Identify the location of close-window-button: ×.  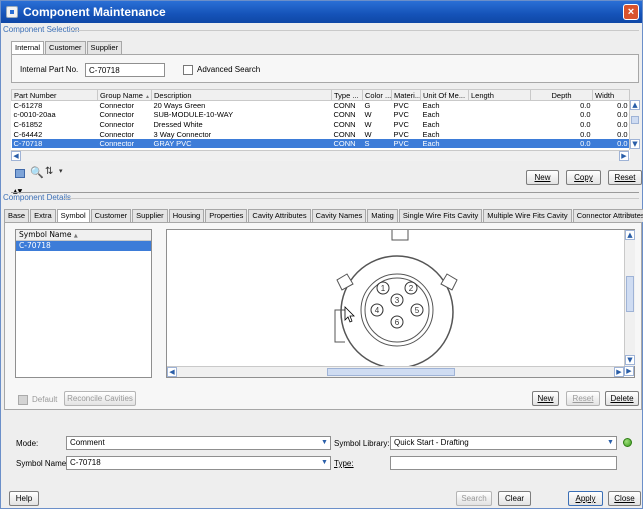
(631, 12).